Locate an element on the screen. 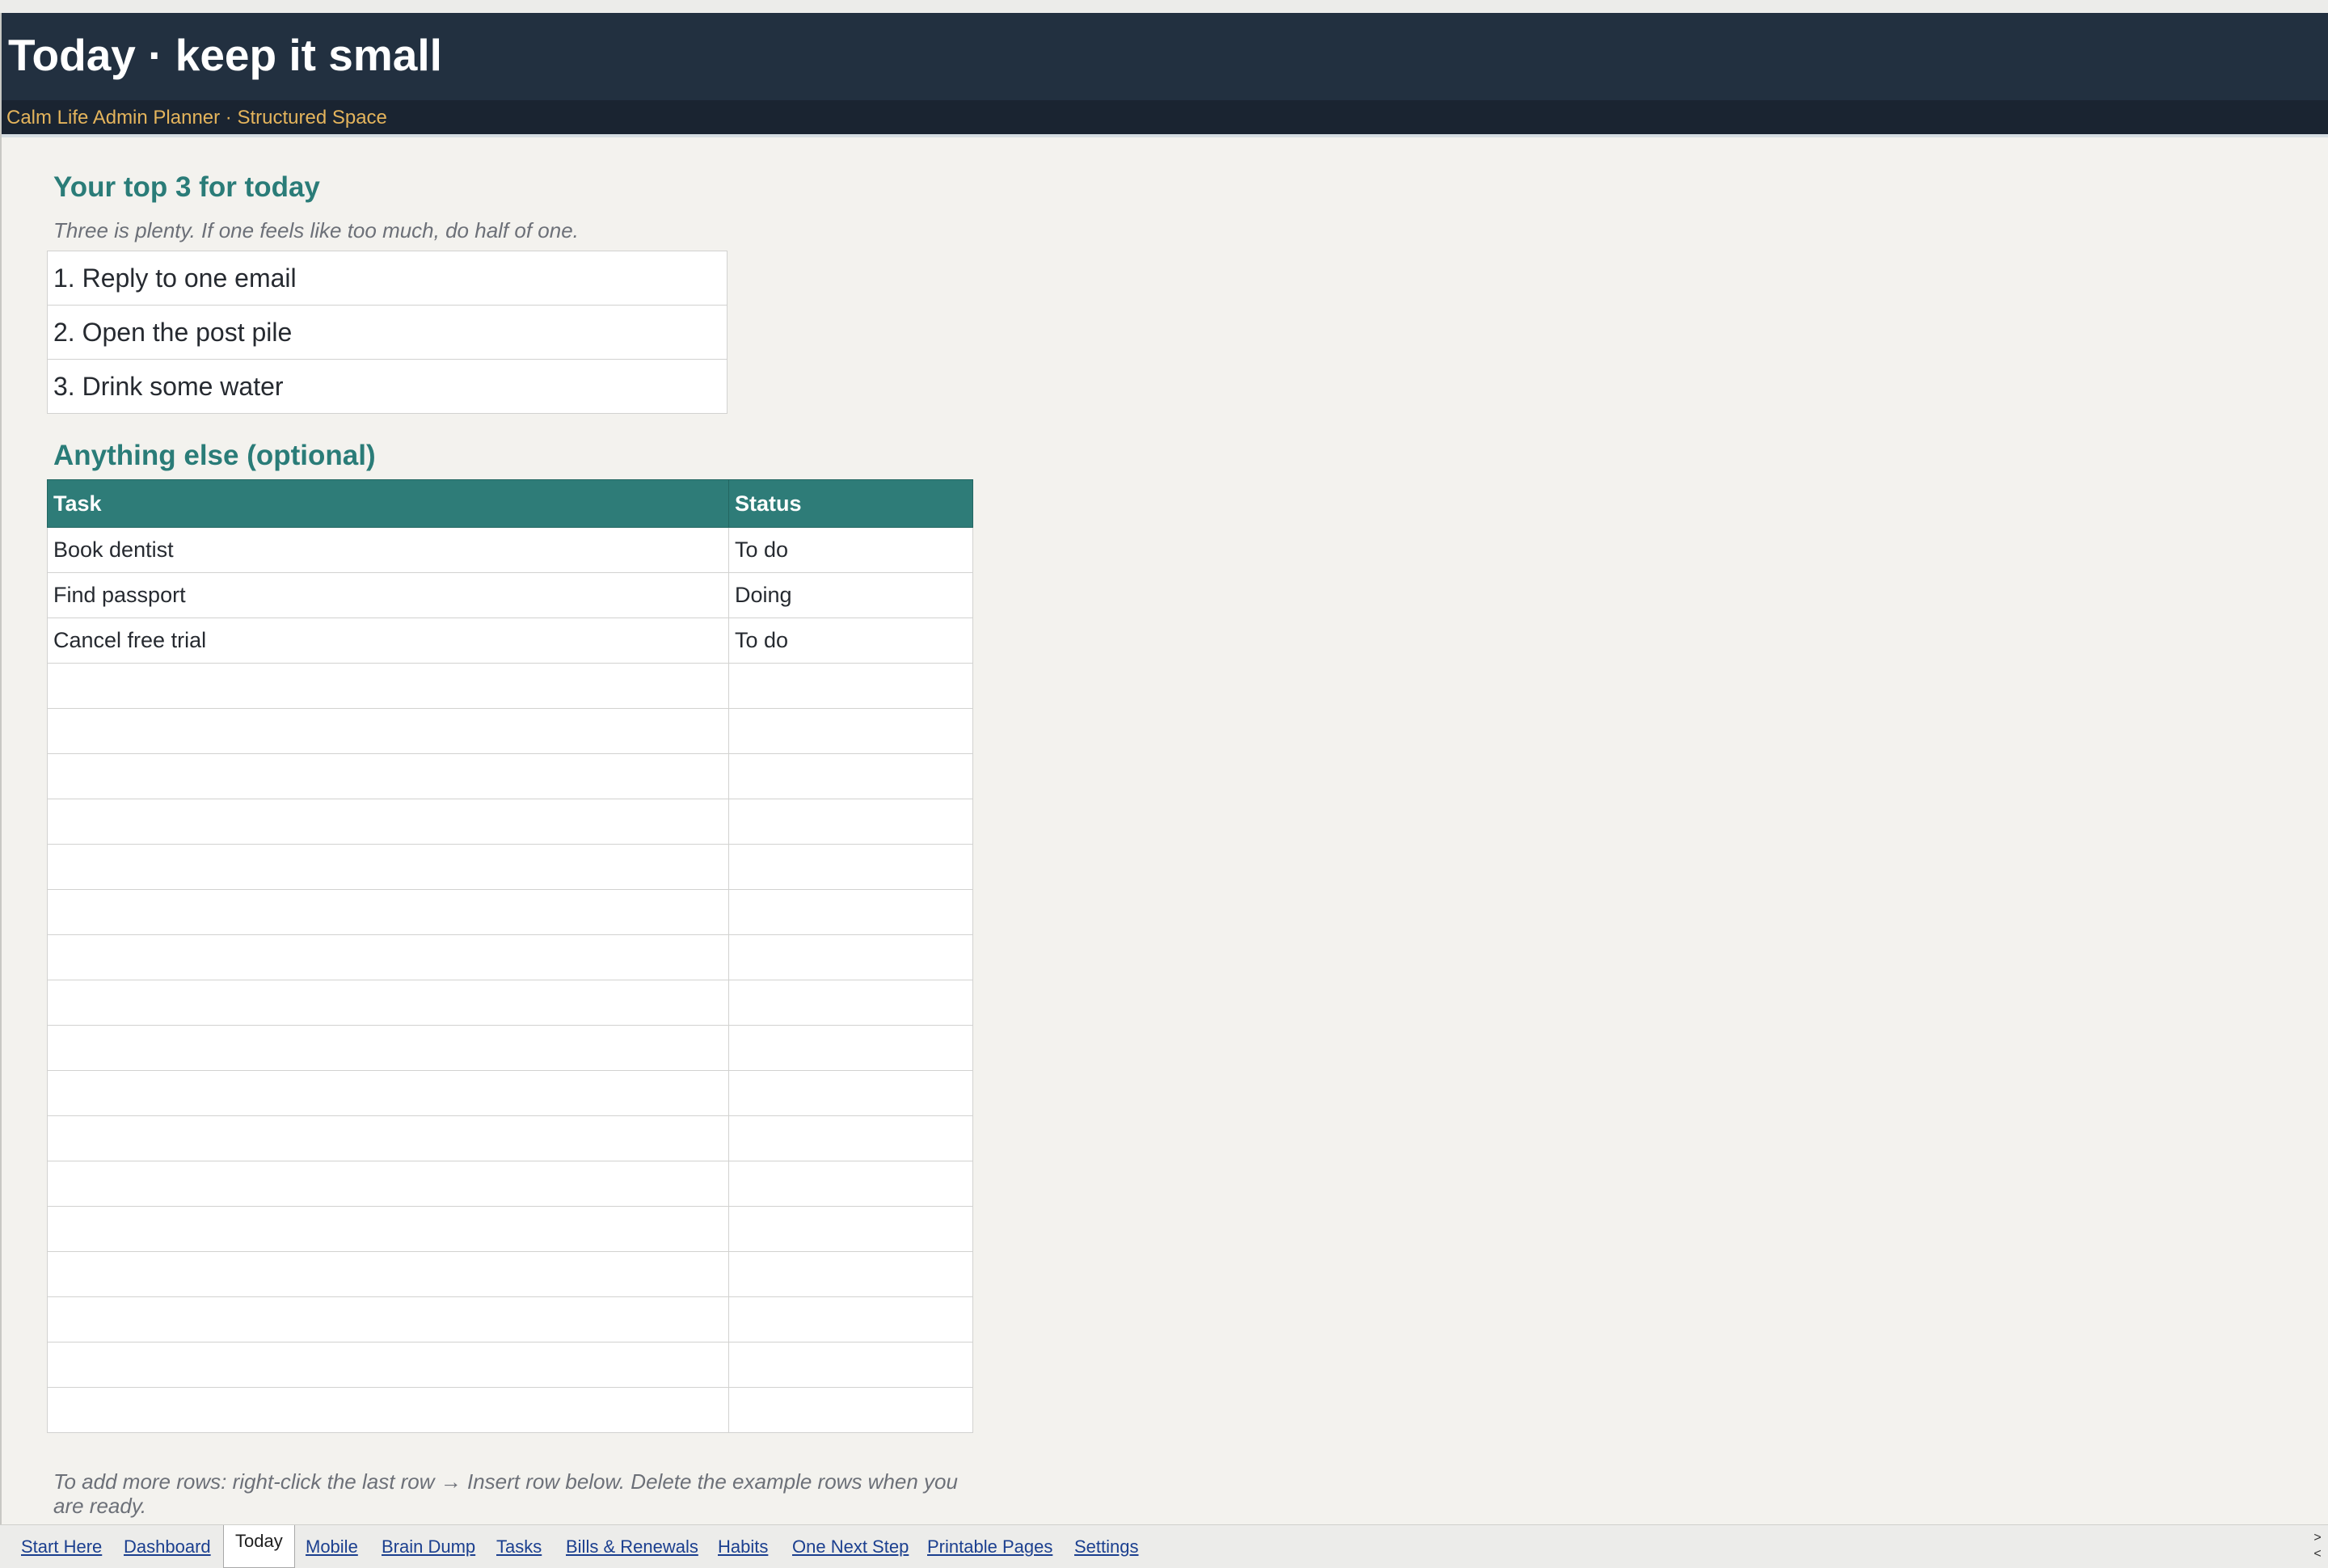 Image resolution: width=2328 pixels, height=1568 pixels. table-row: Find passport Doing is located at coordinates (510, 595).